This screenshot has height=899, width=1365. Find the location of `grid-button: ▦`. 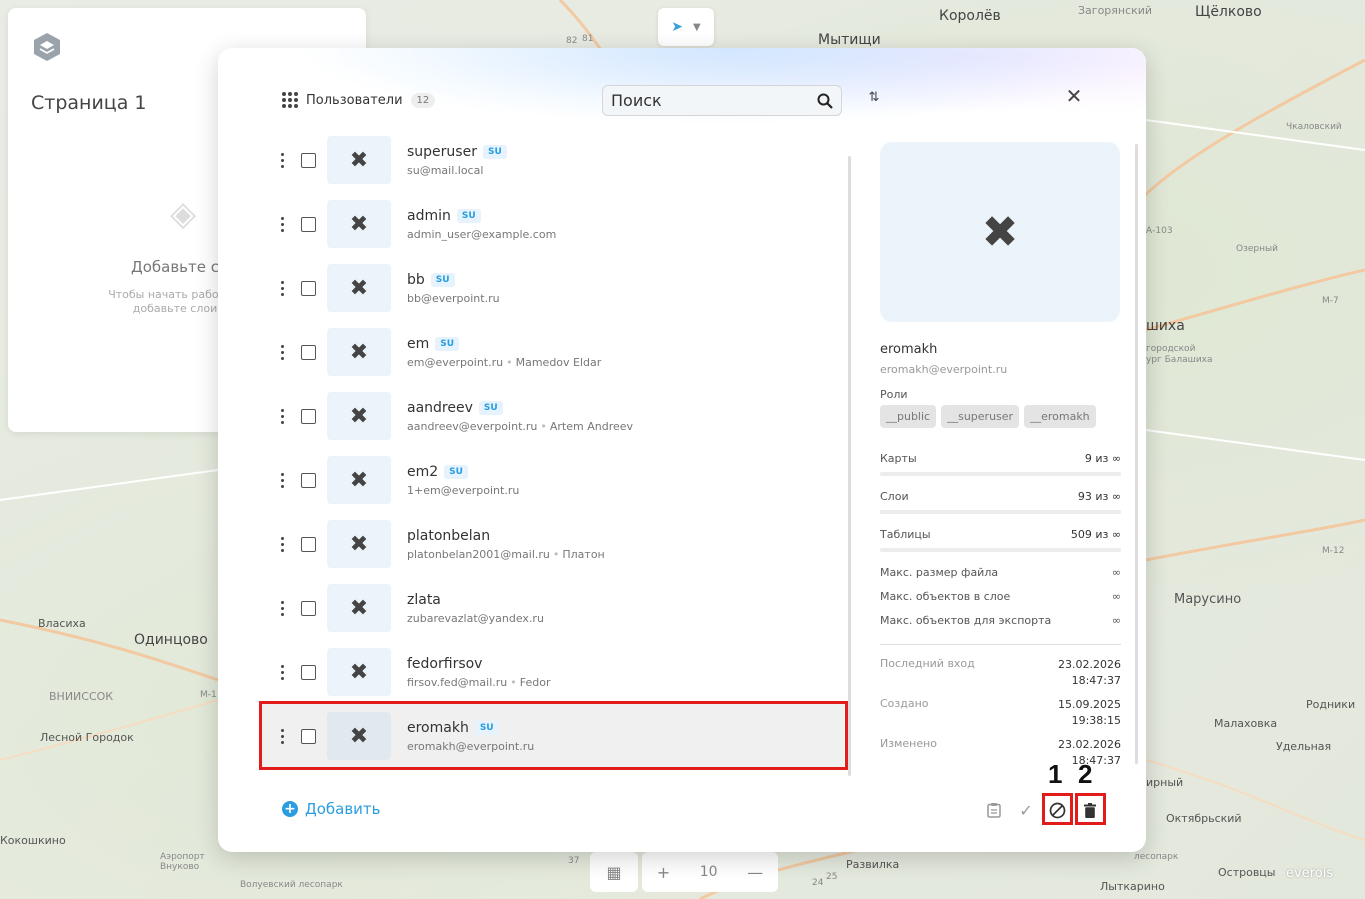

grid-button: ▦ is located at coordinates (614, 872).